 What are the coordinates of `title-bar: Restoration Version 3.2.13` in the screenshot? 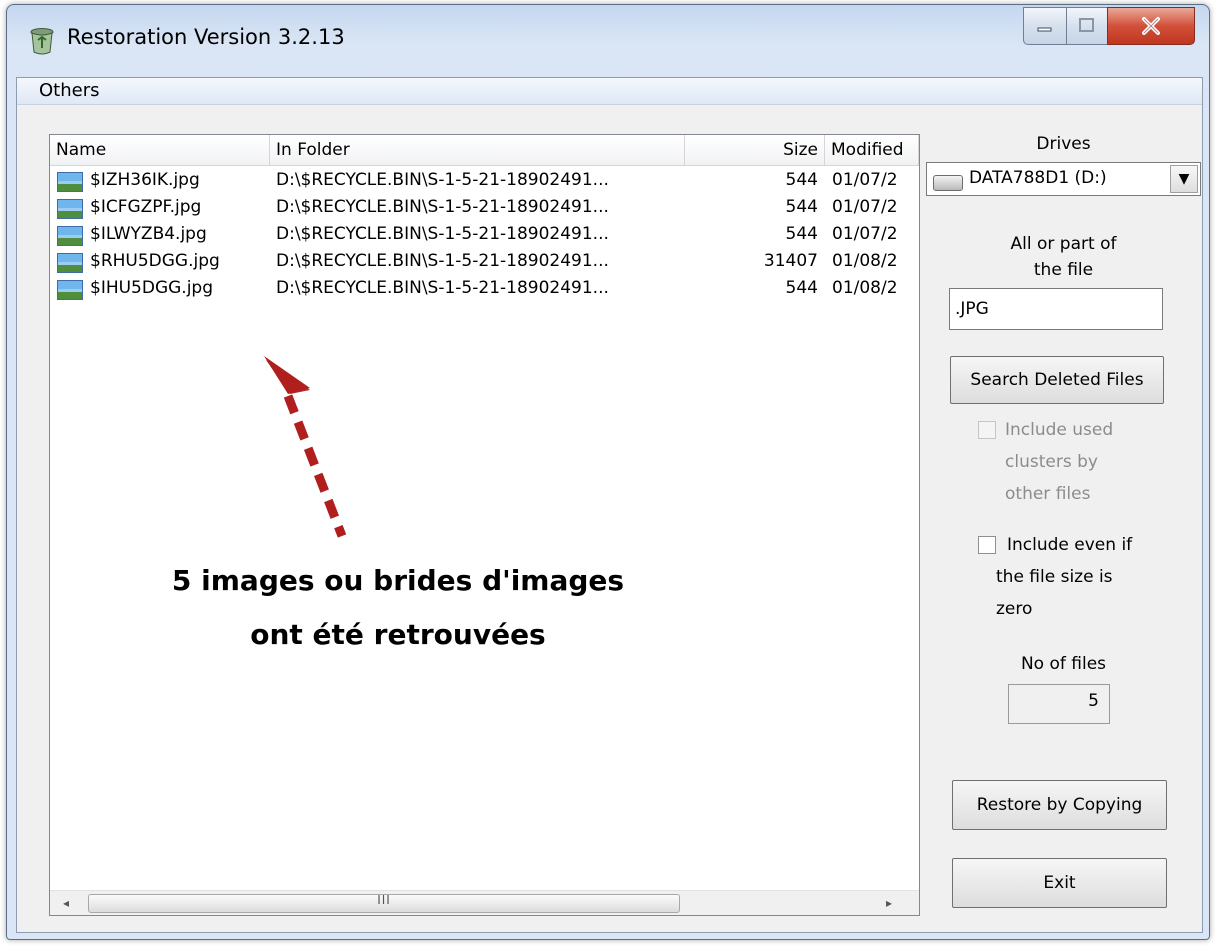 It's located at (608, 40).